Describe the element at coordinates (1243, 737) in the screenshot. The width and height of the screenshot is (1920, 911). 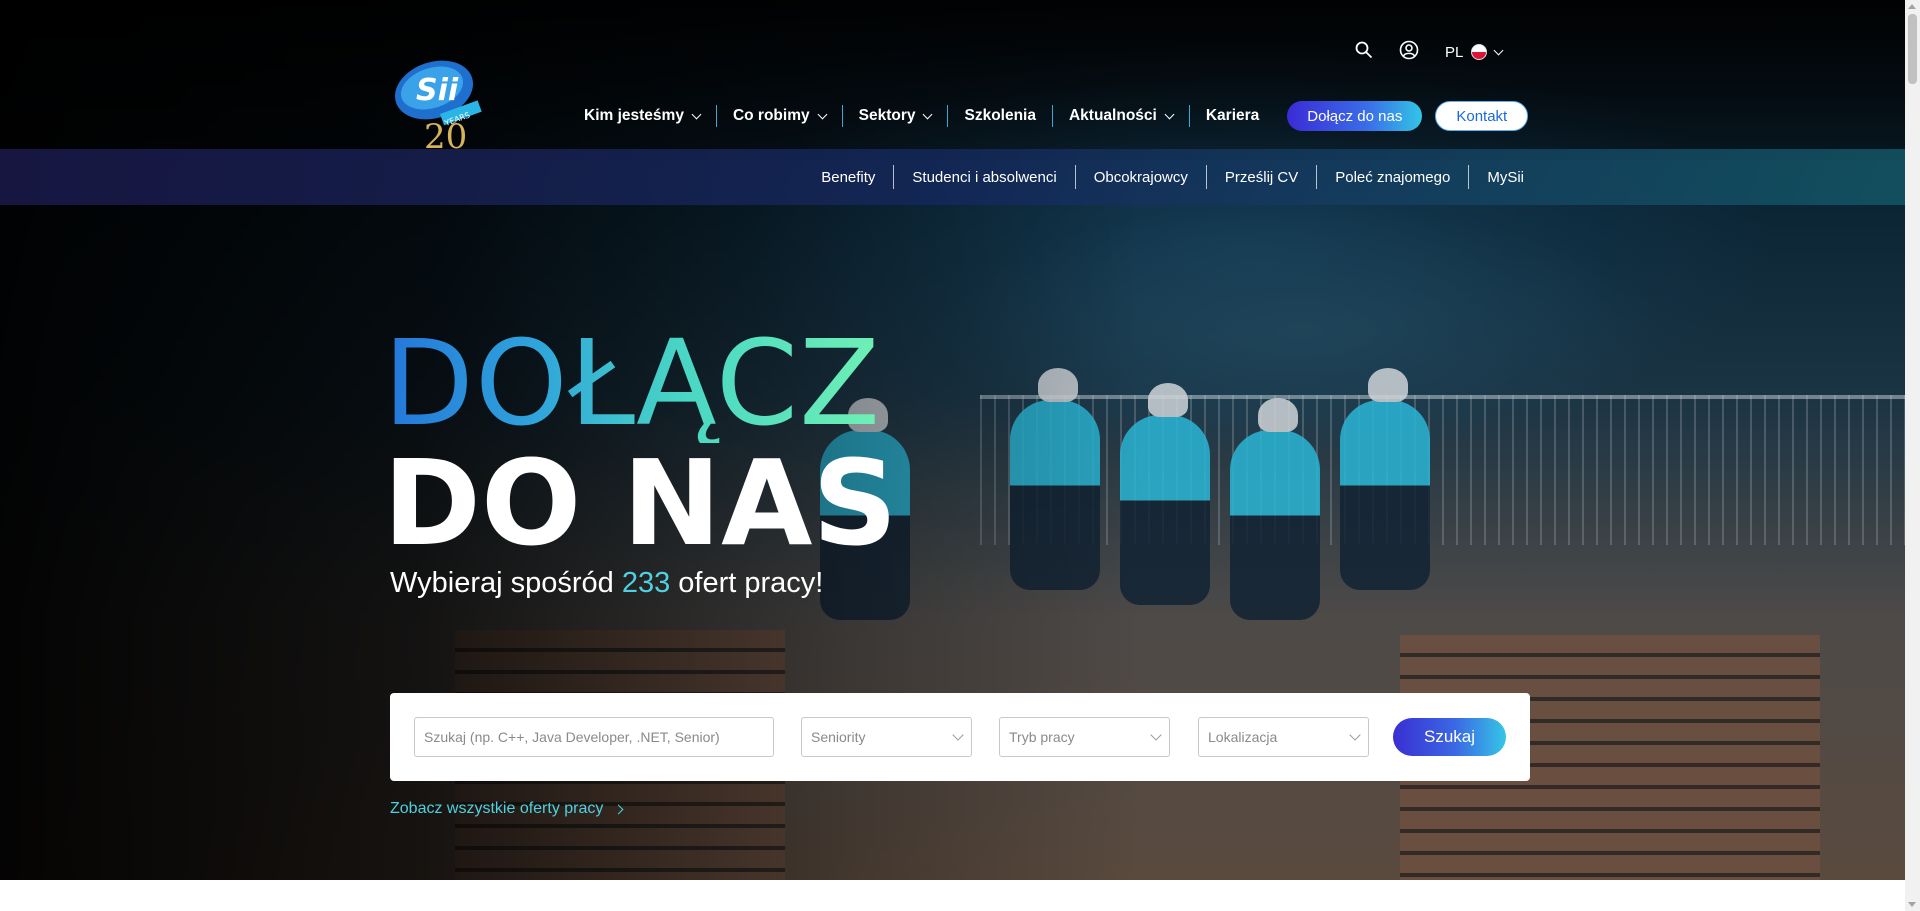
I see `location-select-value: Lokalizacja` at that location.